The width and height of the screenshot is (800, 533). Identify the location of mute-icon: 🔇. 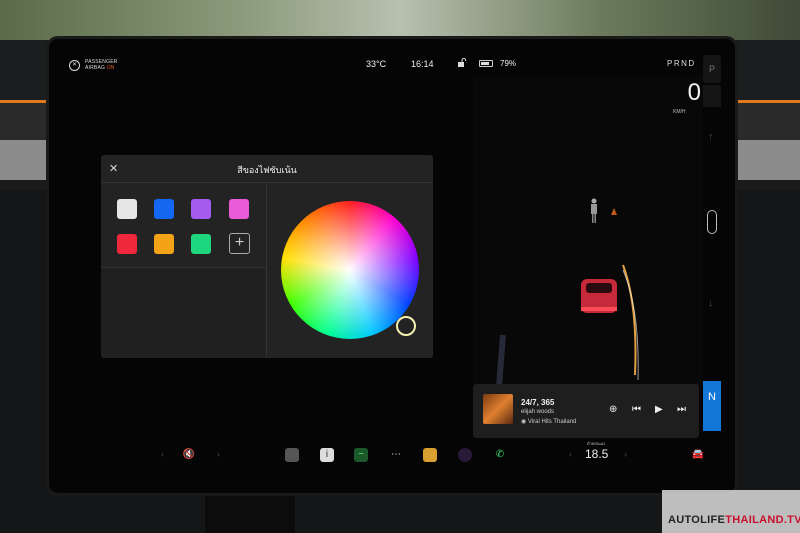
(189, 455).